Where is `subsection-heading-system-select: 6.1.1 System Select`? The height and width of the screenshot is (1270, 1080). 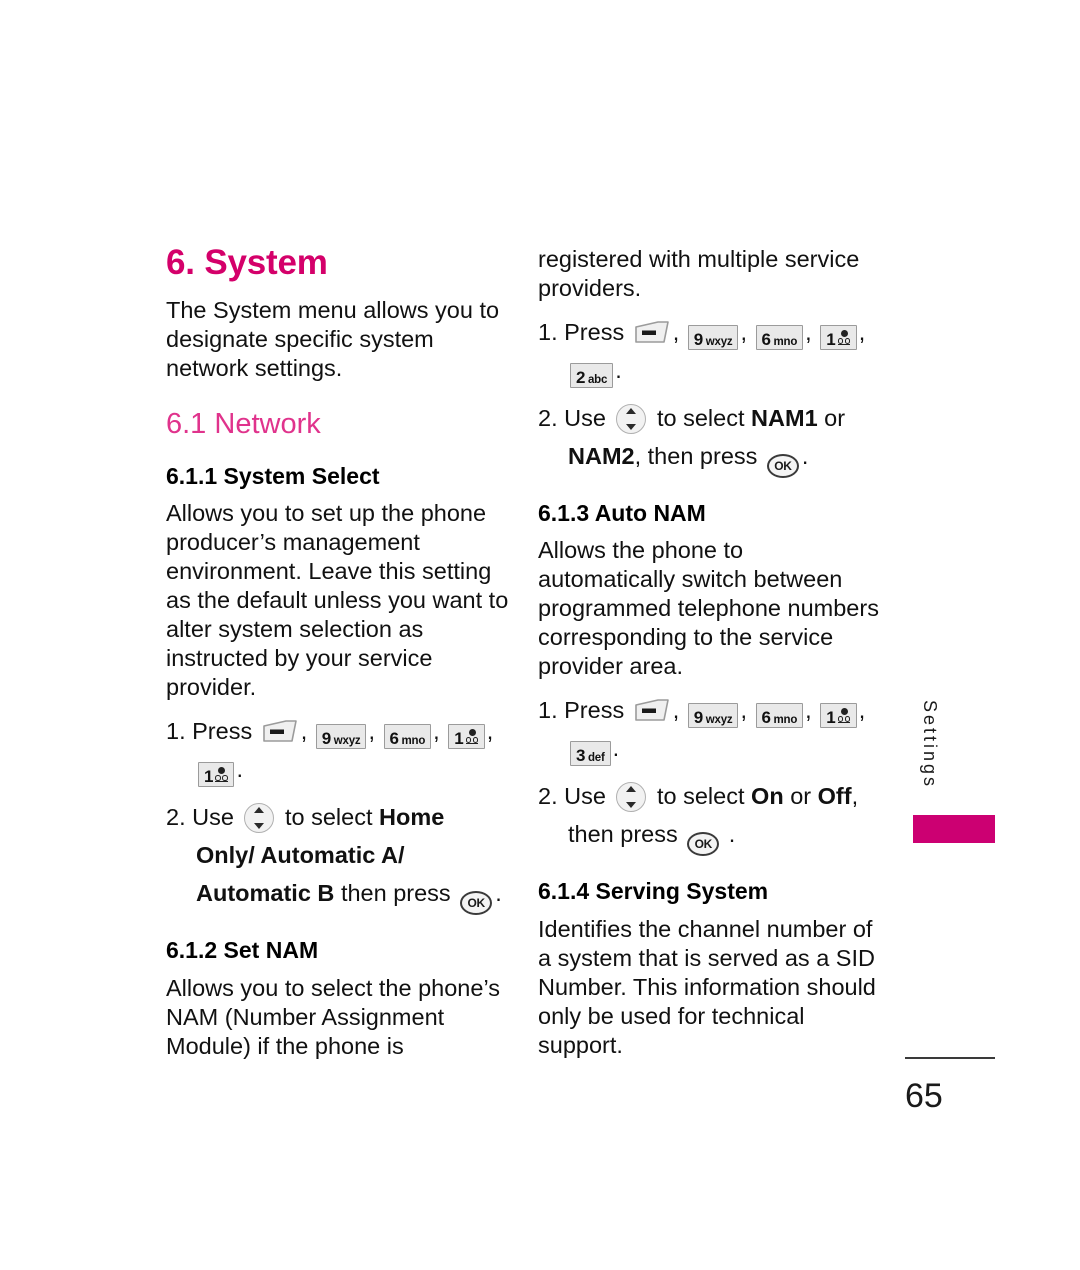
subsection-heading-system-select: 6.1.1 System Select is located at coordinates (273, 475).